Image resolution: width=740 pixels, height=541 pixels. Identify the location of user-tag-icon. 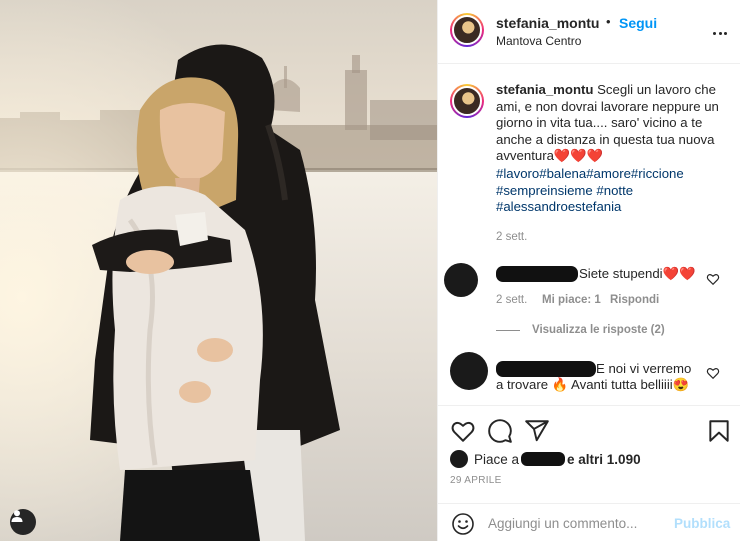
(17, 516).